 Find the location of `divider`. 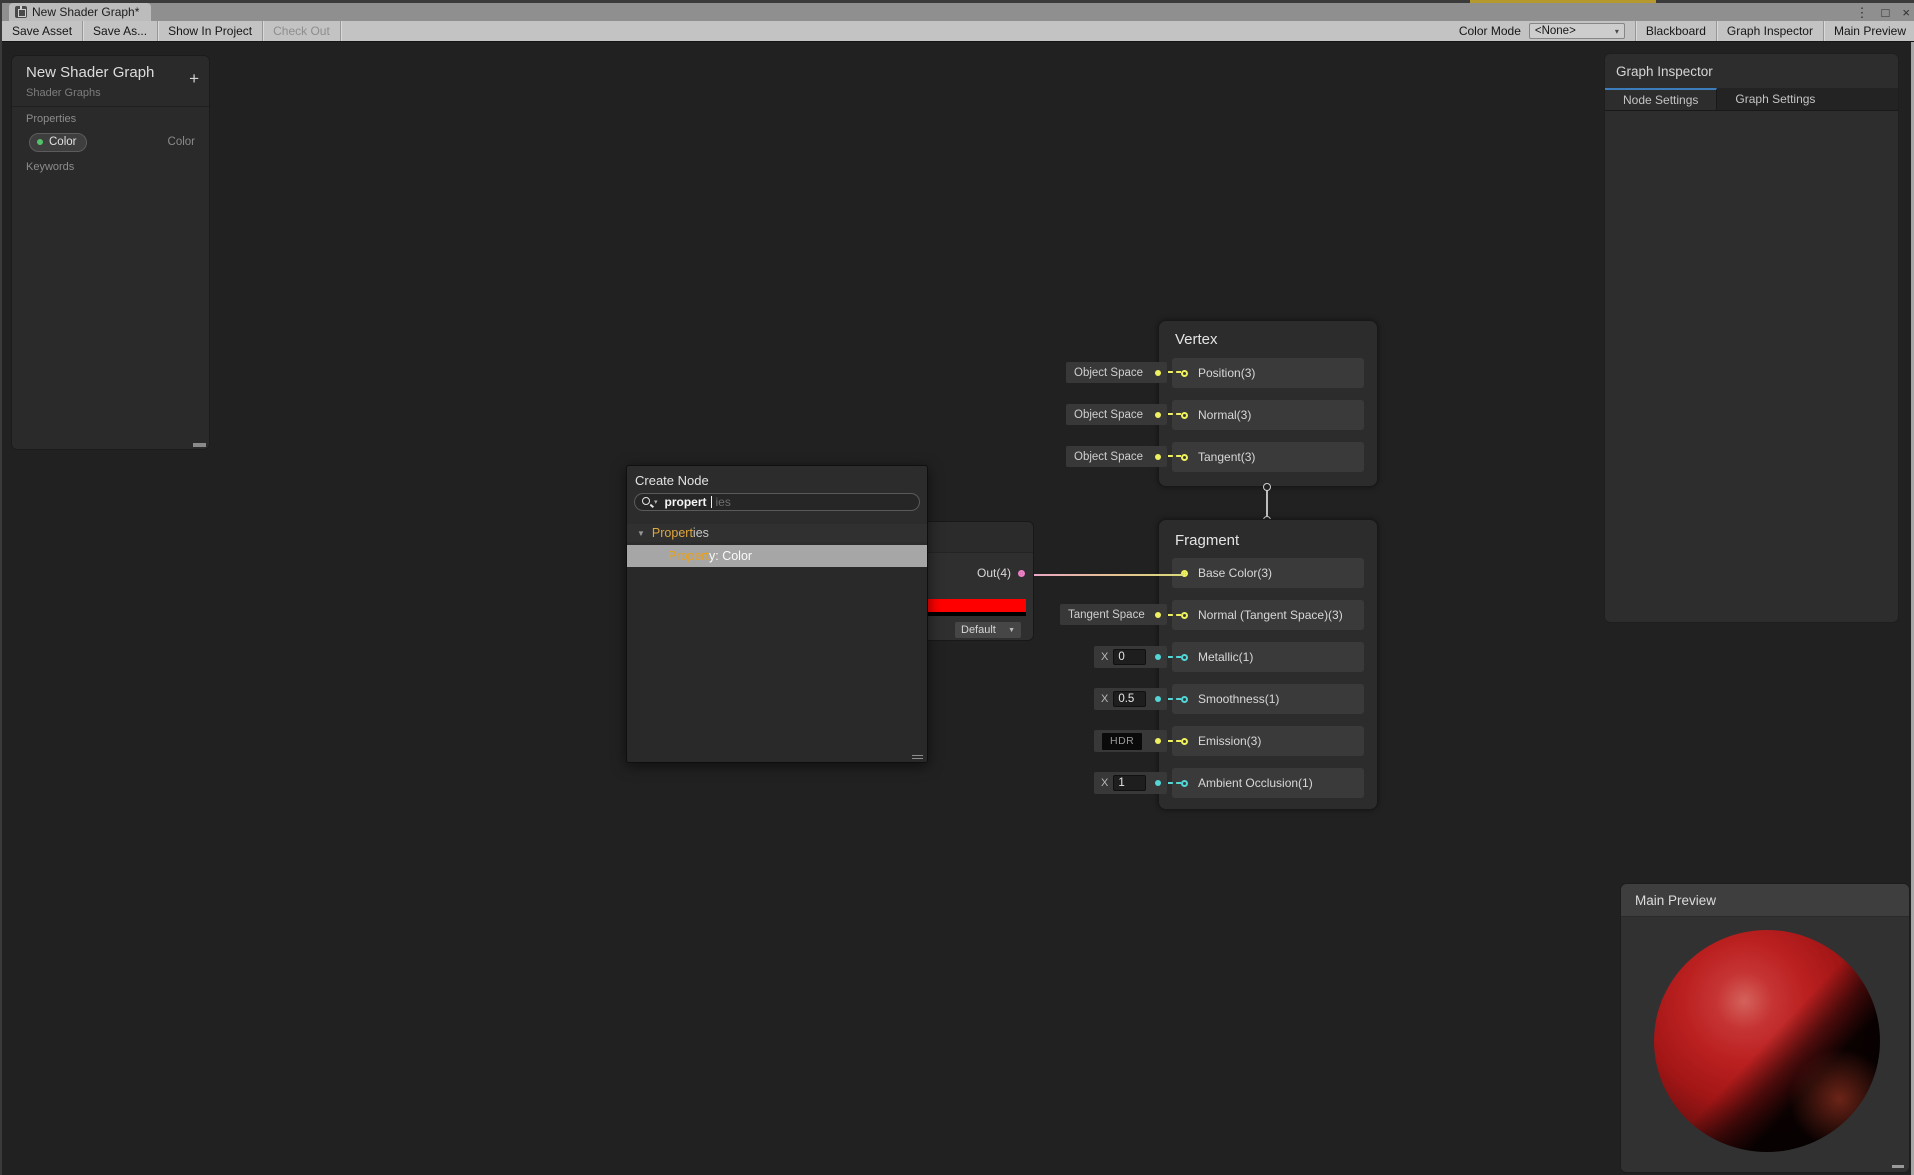

divider is located at coordinates (110, 106).